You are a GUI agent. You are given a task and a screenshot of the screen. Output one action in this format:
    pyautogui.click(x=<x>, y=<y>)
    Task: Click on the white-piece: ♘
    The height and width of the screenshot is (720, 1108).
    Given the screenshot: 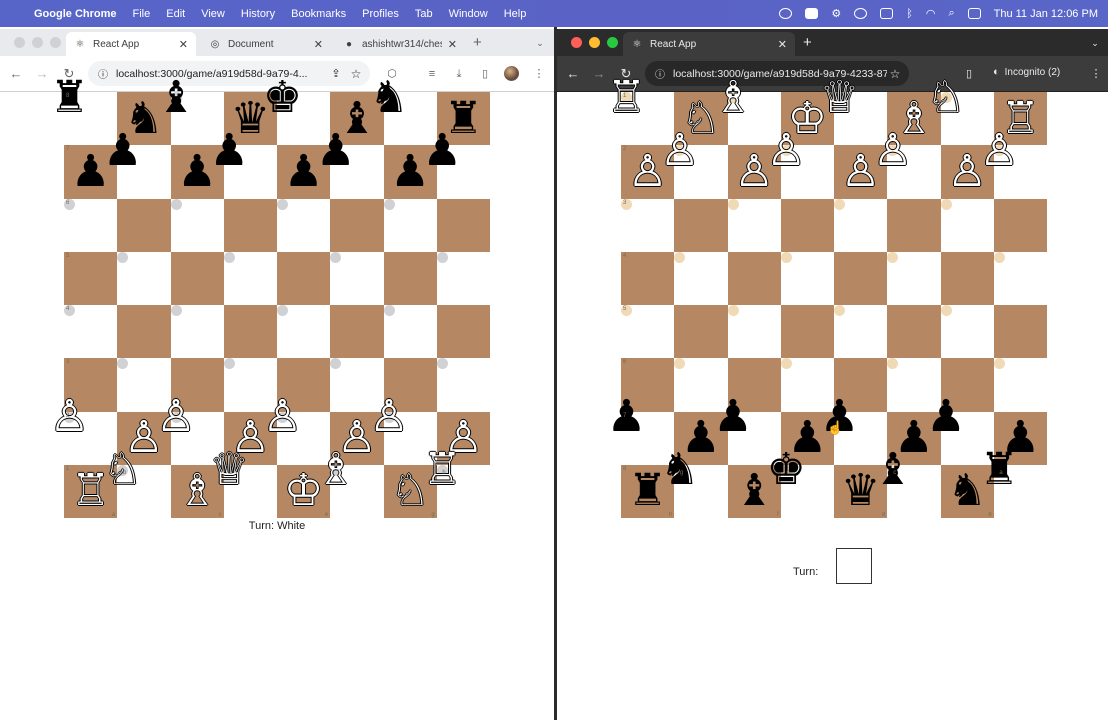 What is the action you would take?
    pyautogui.click(x=945, y=97)
    